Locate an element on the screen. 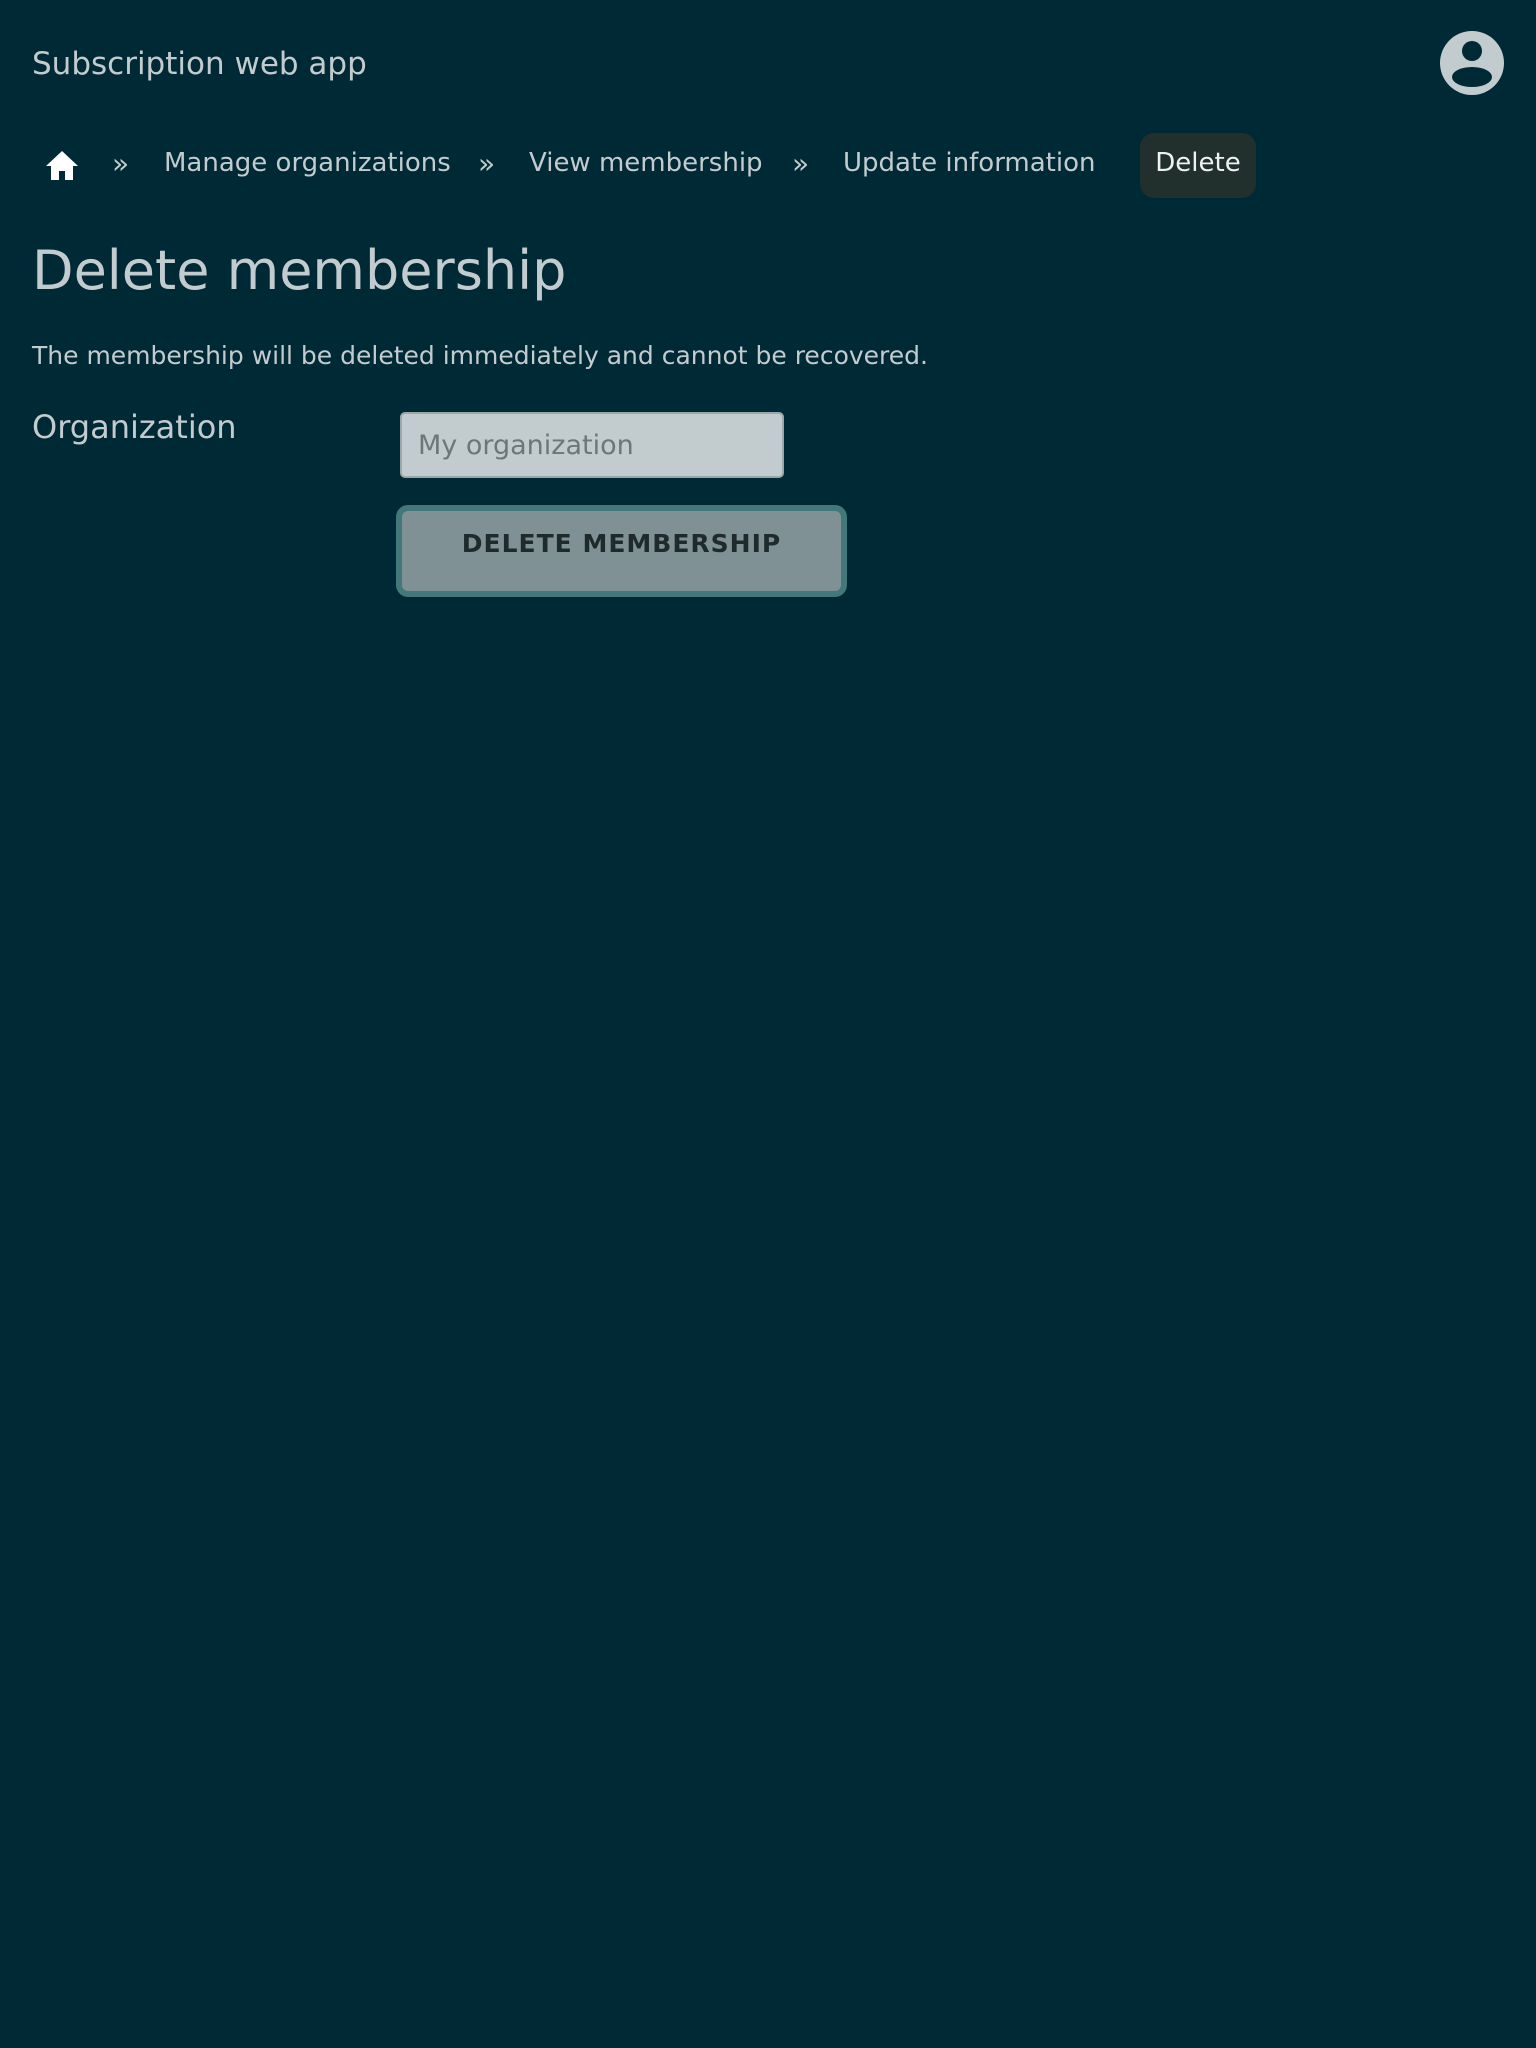 The width and height of the screenshot is (1536, 2048). user-circle-icon is located at coordinates (1472, 63).